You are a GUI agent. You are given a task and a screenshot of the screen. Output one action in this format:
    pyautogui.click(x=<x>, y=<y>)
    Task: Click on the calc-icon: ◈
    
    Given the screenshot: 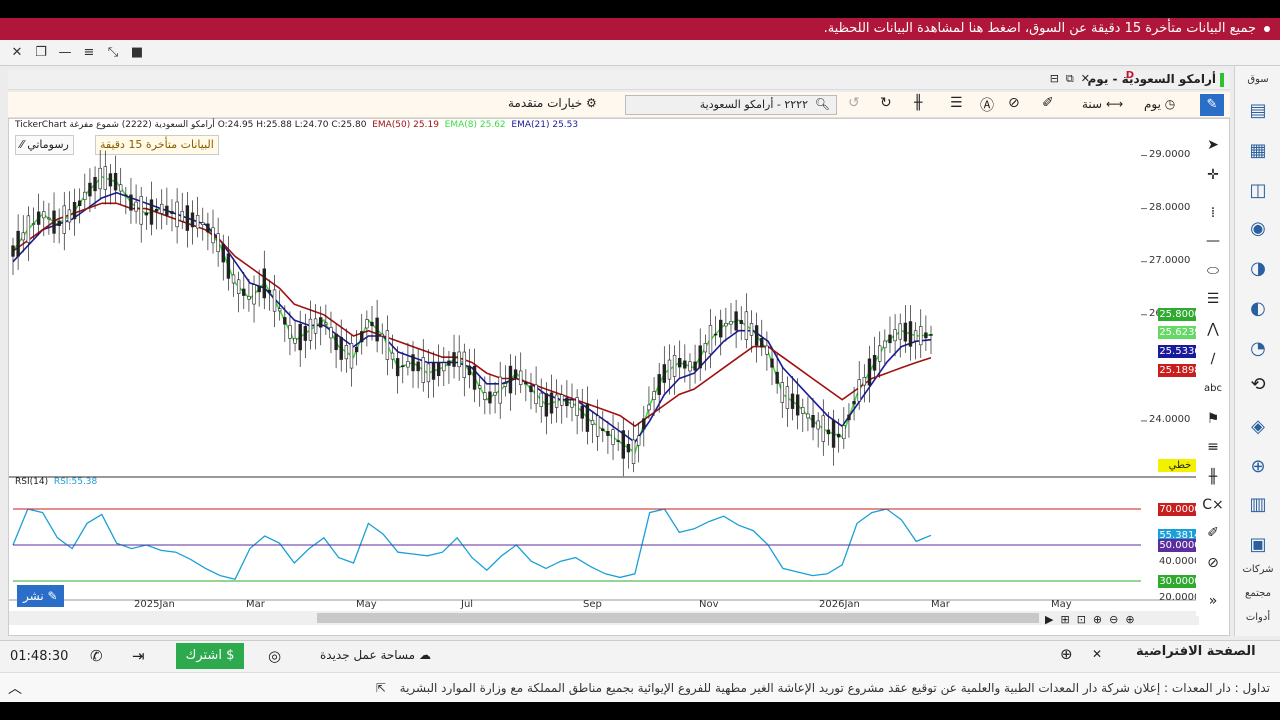 What is the action you would take?
    pyautogui.click(x=1258, y=427)
    